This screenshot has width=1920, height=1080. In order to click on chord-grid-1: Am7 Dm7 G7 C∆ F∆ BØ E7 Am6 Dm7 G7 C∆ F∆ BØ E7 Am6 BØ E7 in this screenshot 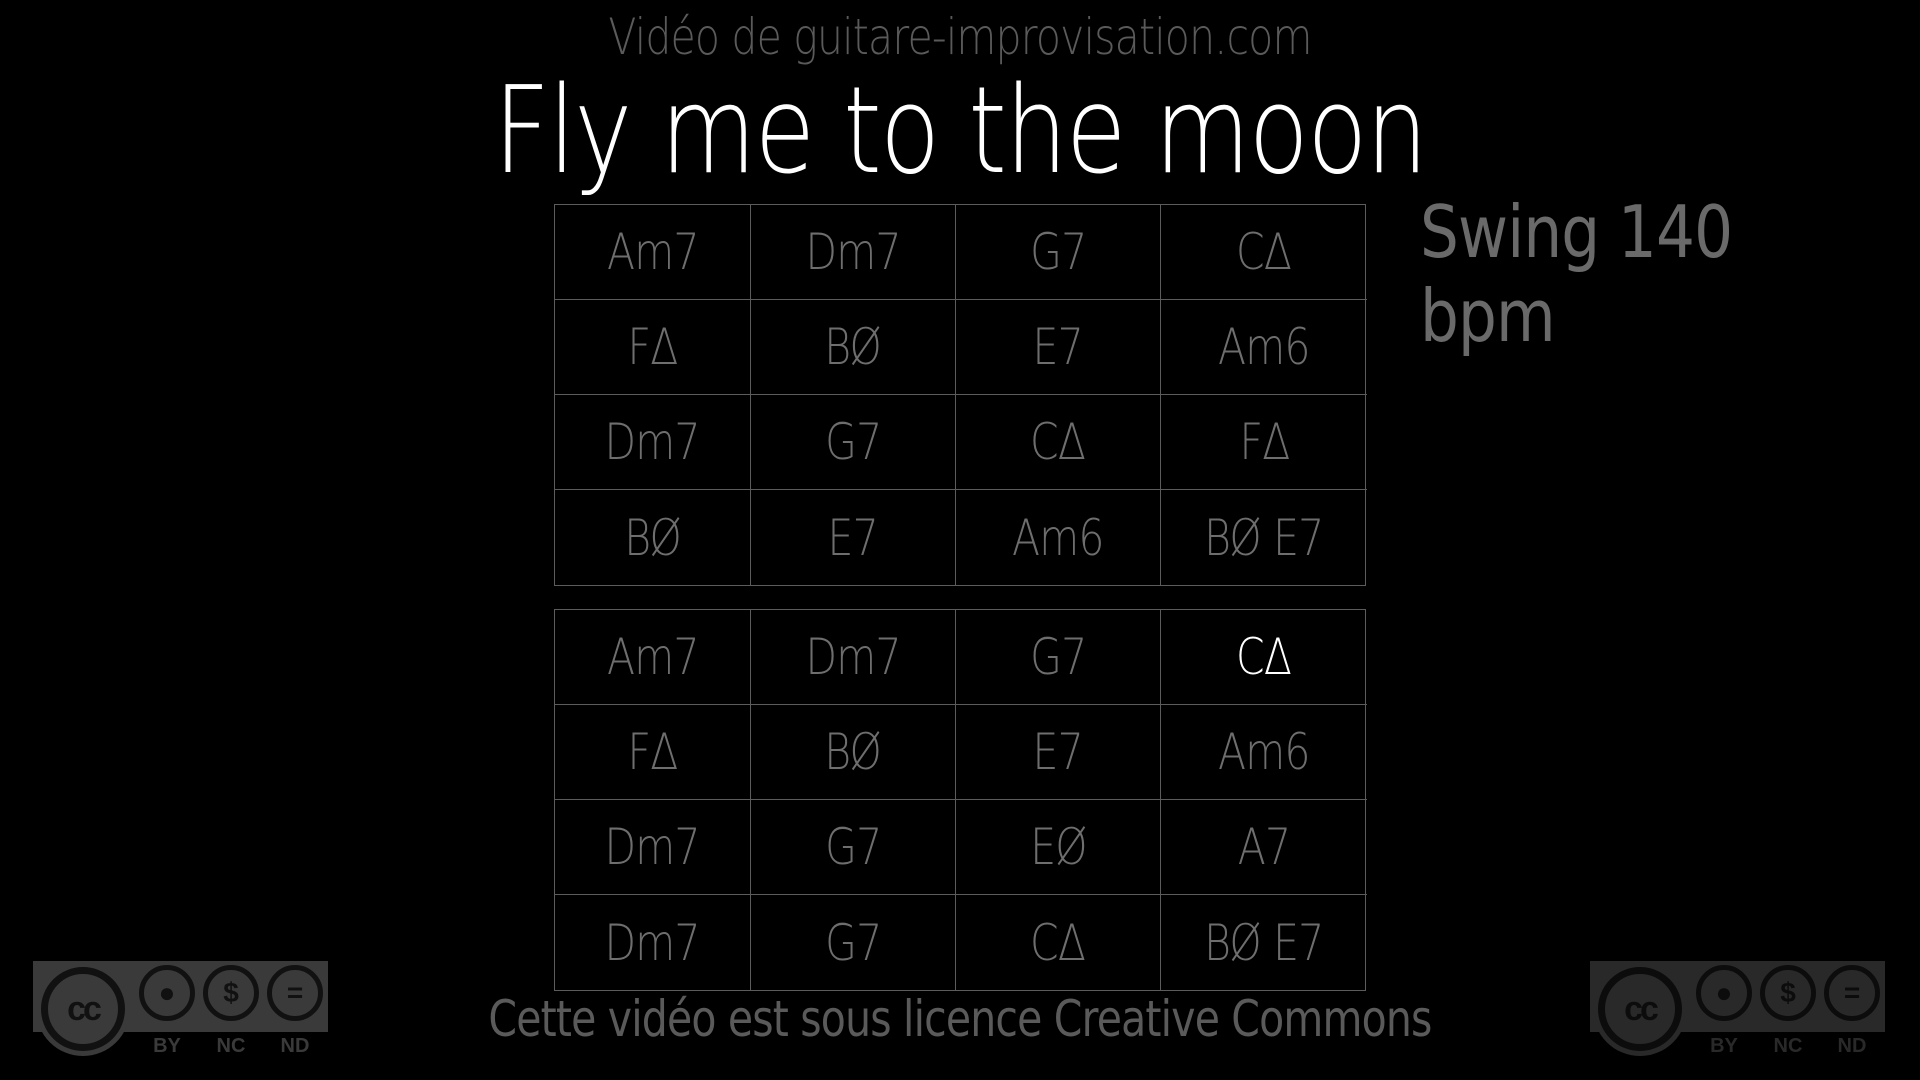, I will do `click(960, 395)`.